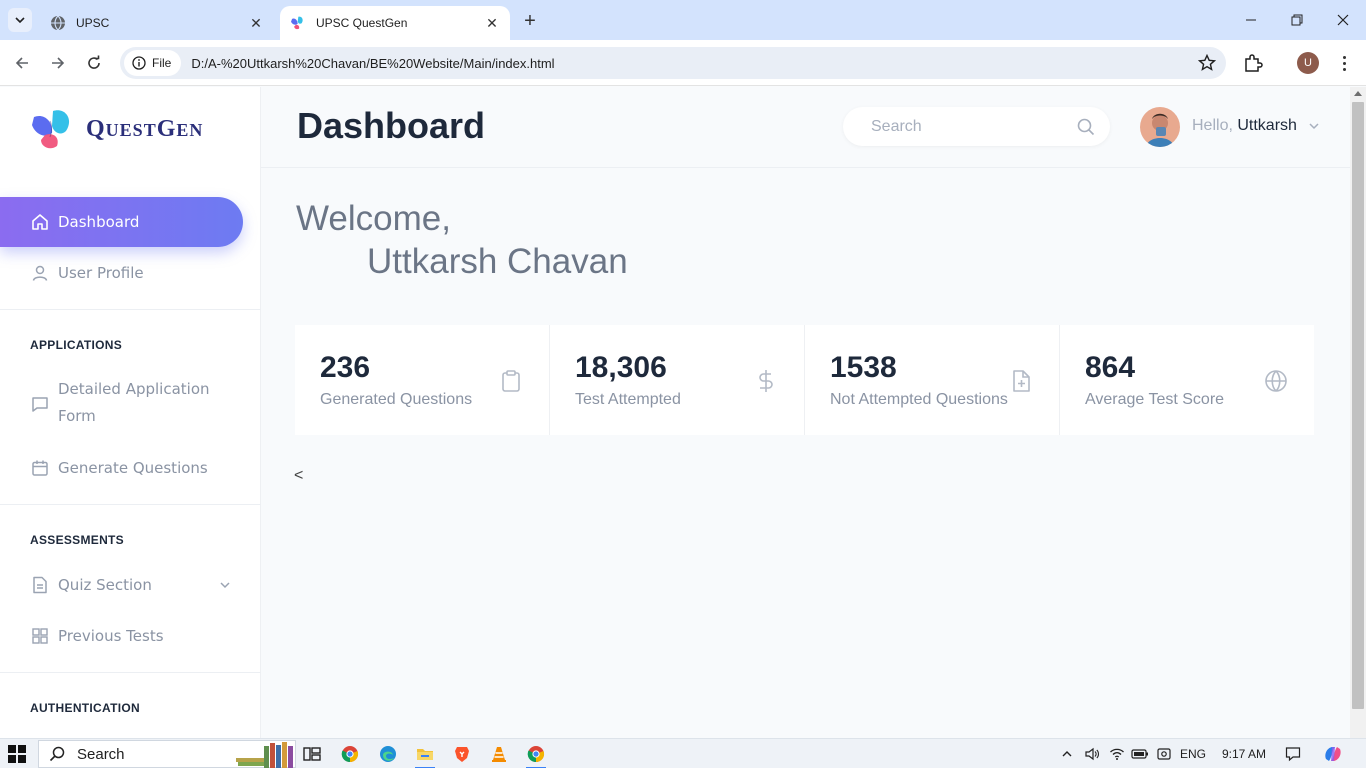 The width and height of the screenshot is (1366, 768). What do you see at coordinates (805, 127) in the screenshot?
I see `top-header: Dashboard Hello, Uttkarsh` at bounding box center [805, 127].